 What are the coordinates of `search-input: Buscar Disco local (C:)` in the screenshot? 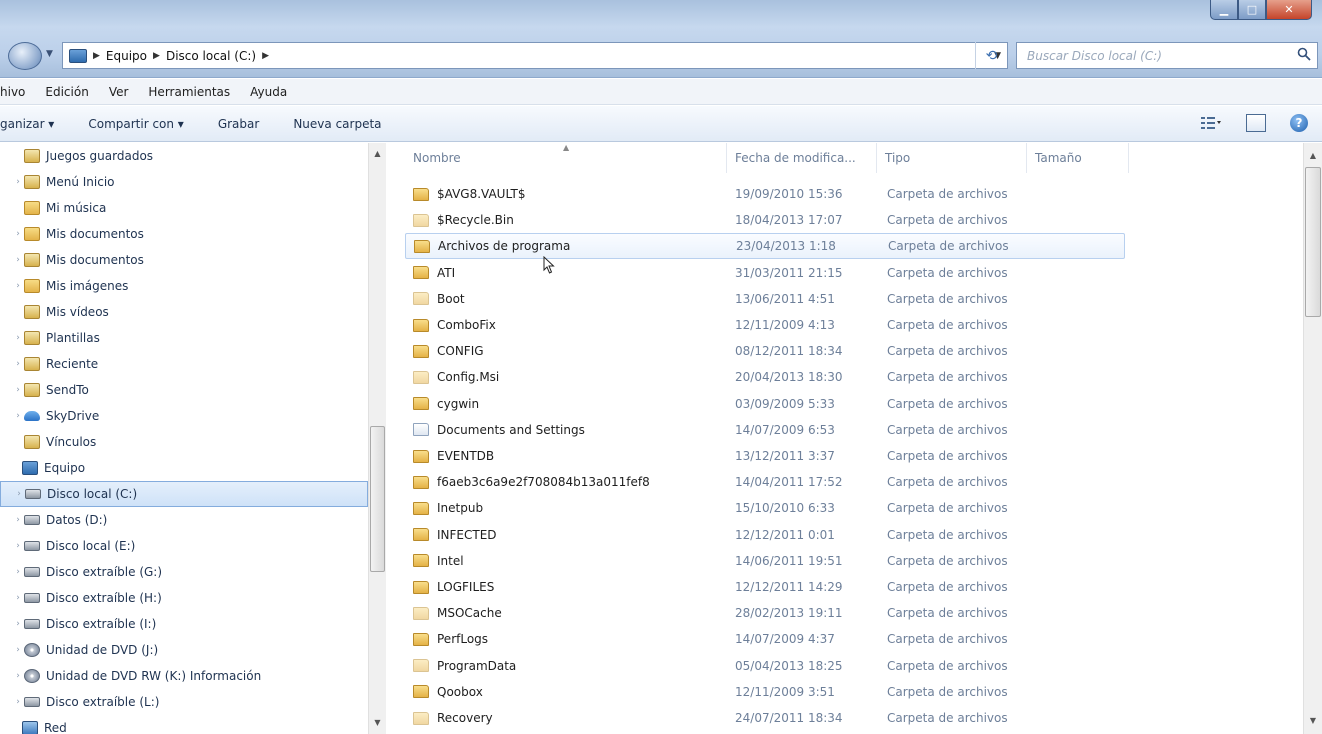 It's located at (1167, 55).